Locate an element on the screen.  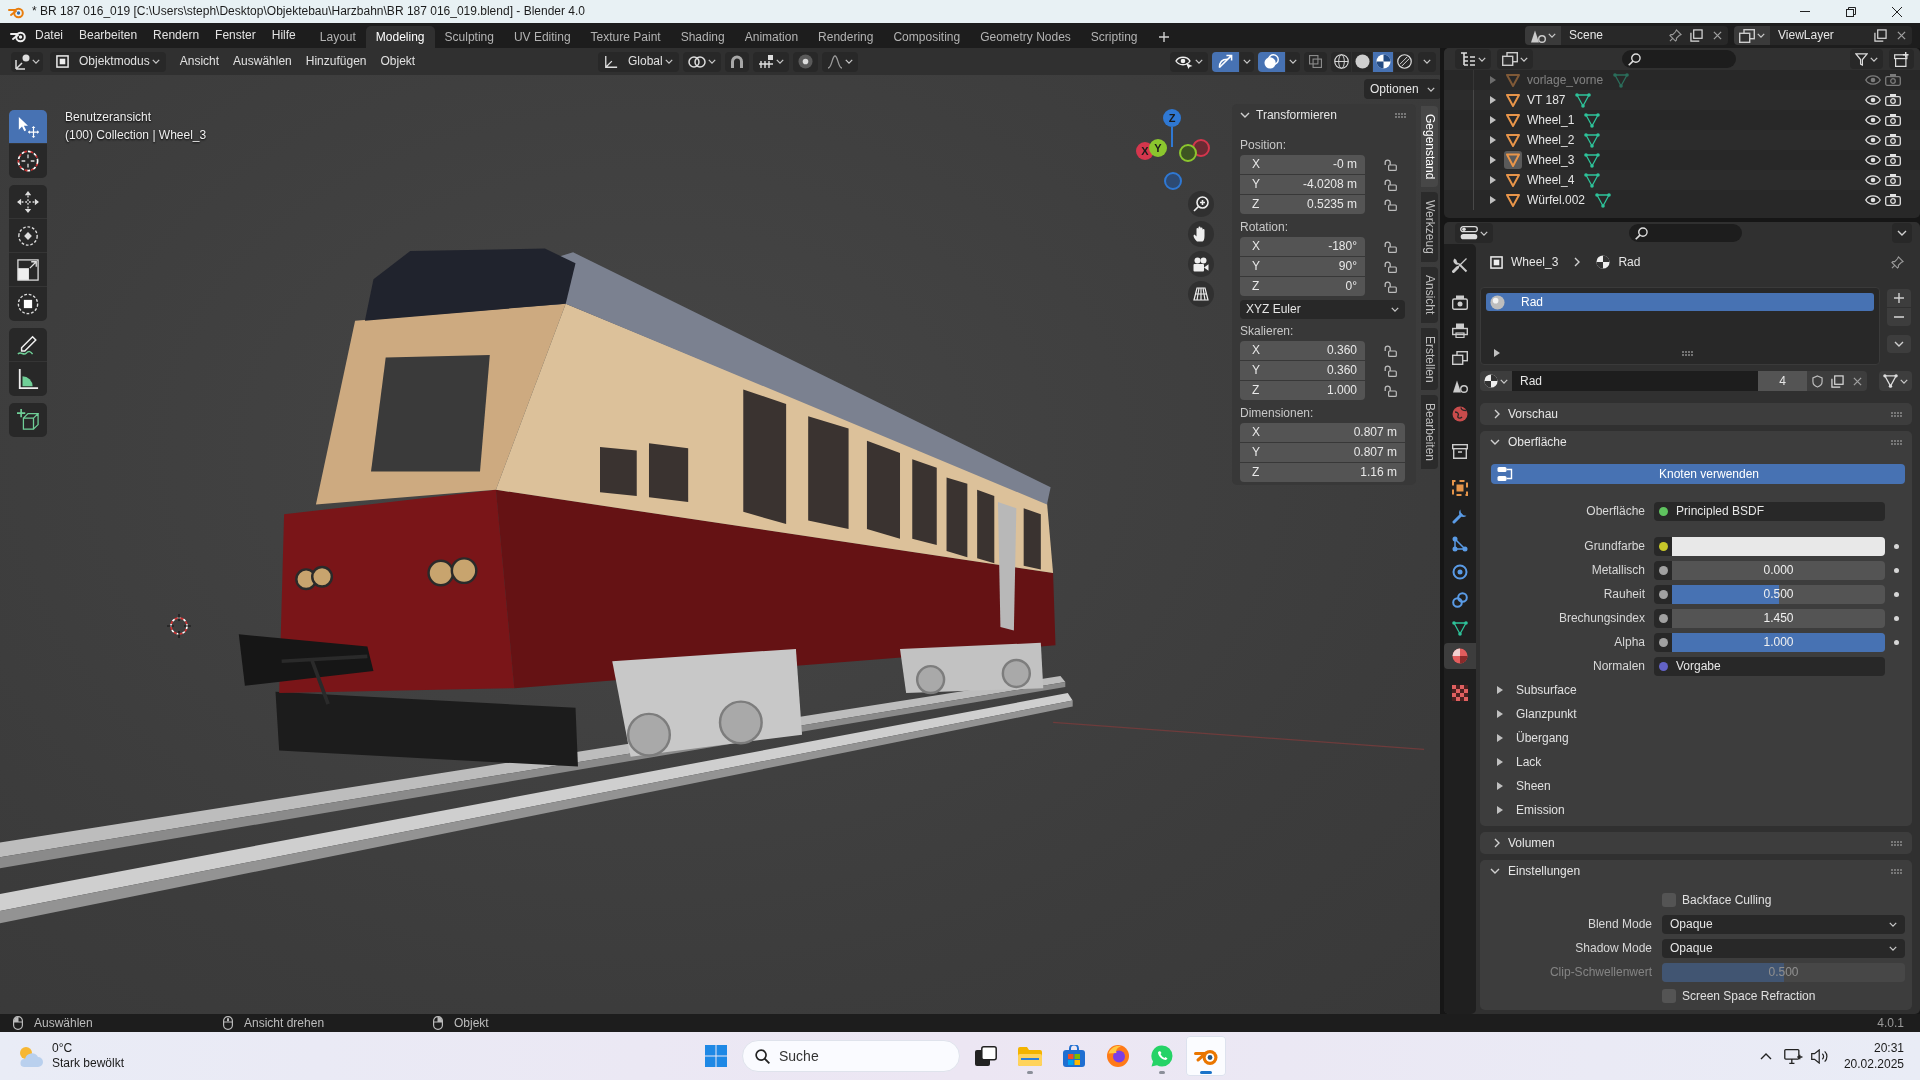
number-field: Y 0.360 is located at coordinates (1302, 370).